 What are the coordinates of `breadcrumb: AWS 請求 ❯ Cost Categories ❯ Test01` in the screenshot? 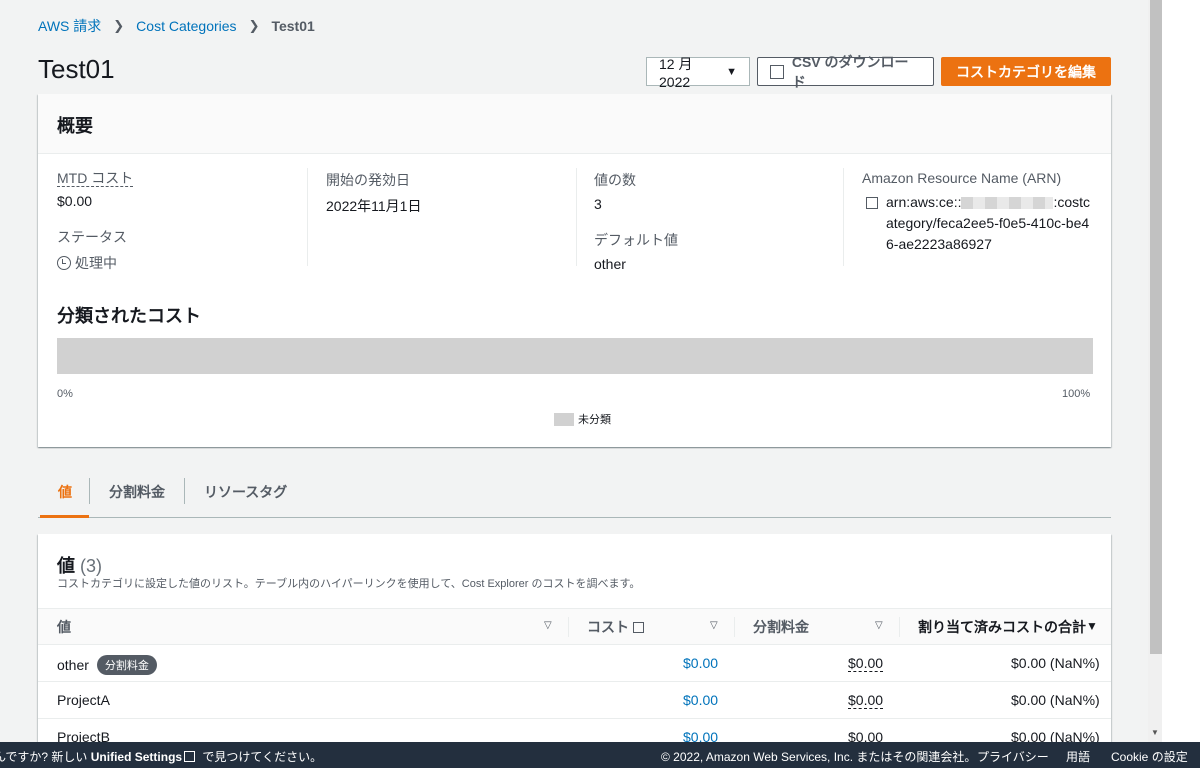 It's located at (176, 26).